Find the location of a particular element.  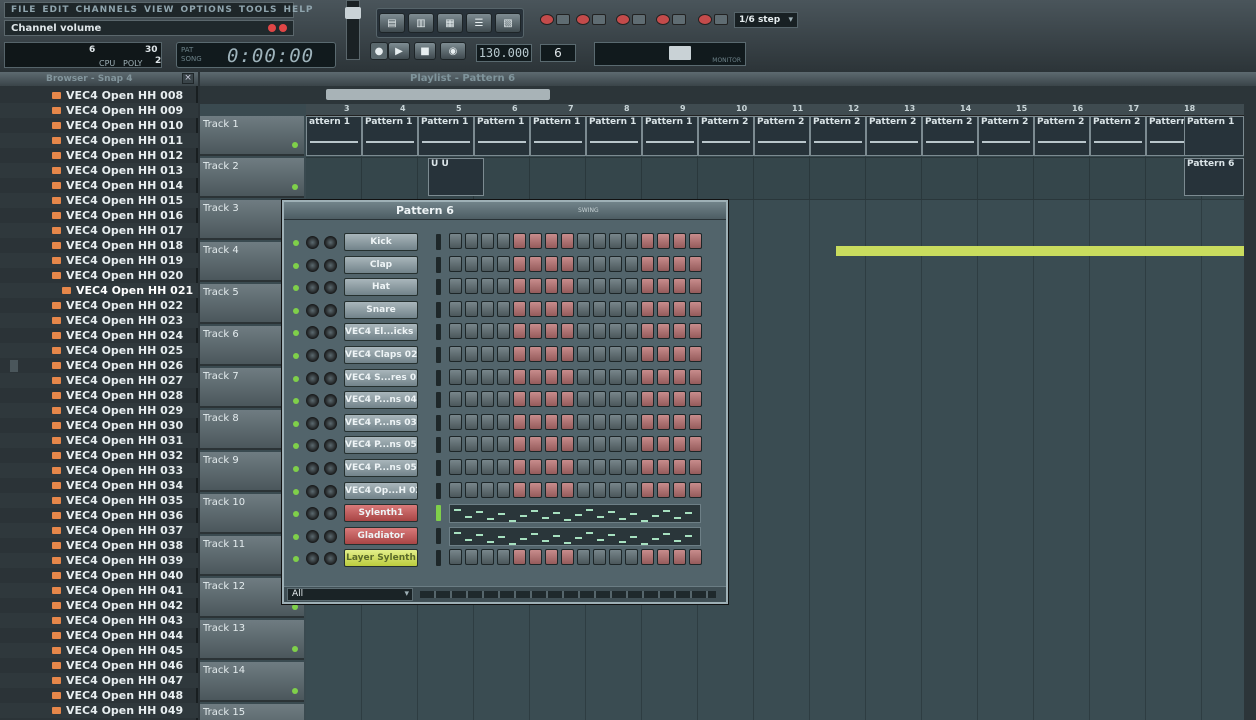

browser-item: VEC4 Open HH 023 is located at coordinates (99, 320).